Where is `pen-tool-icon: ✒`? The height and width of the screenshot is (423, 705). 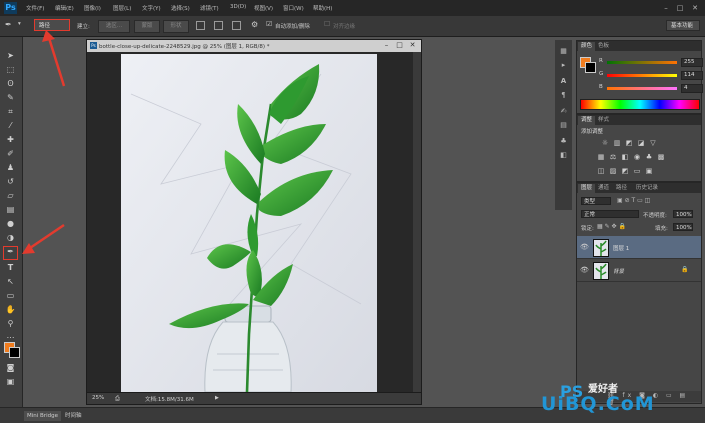
pen-tool-icon: ✒ is located at coordinates (10, 253).